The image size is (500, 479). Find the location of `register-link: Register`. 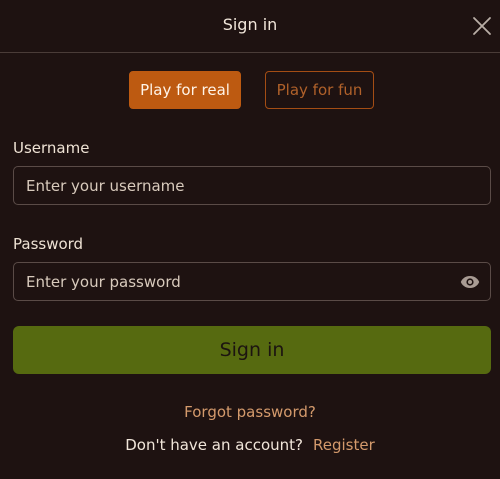

register-link: Register is located at coordinates (344, 445).